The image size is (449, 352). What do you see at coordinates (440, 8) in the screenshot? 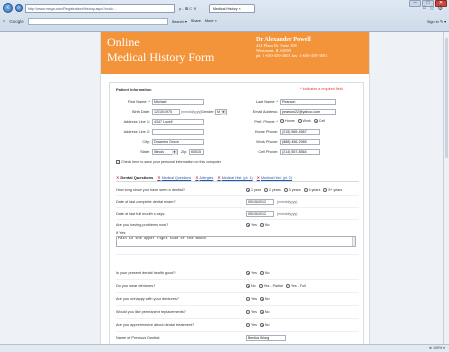
I see `gear-icon: ⚙` at bounding box center [440, 8].